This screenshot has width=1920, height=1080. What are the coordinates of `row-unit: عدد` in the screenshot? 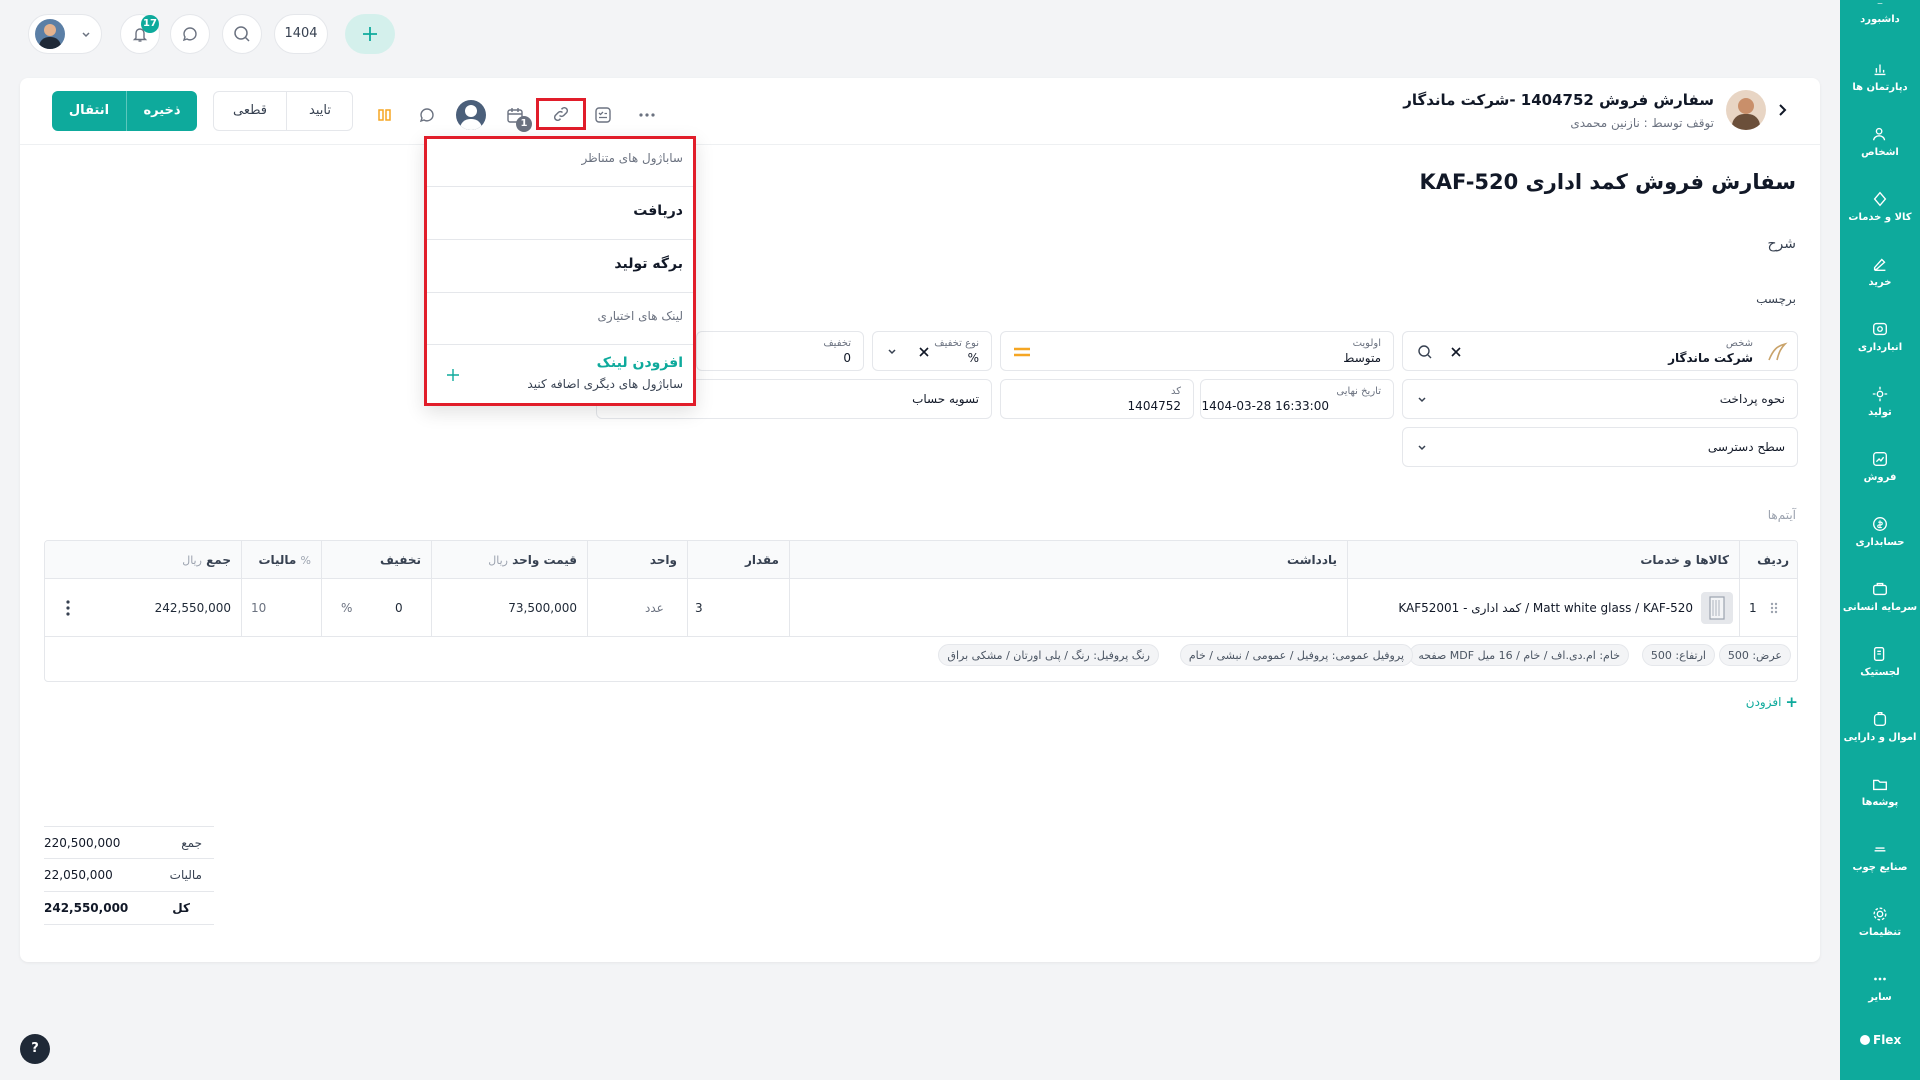 It's located at (654, 608).